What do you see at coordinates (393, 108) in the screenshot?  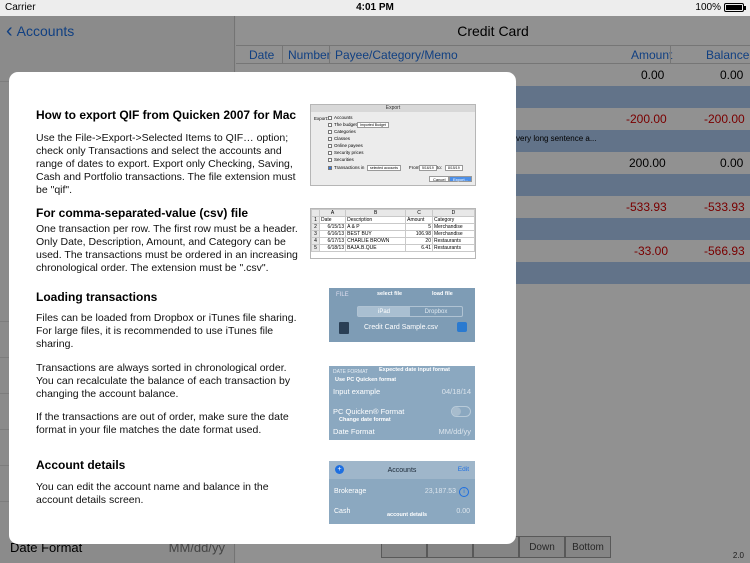 I see `dialog-title: Export` at bounding box center [393, 108].